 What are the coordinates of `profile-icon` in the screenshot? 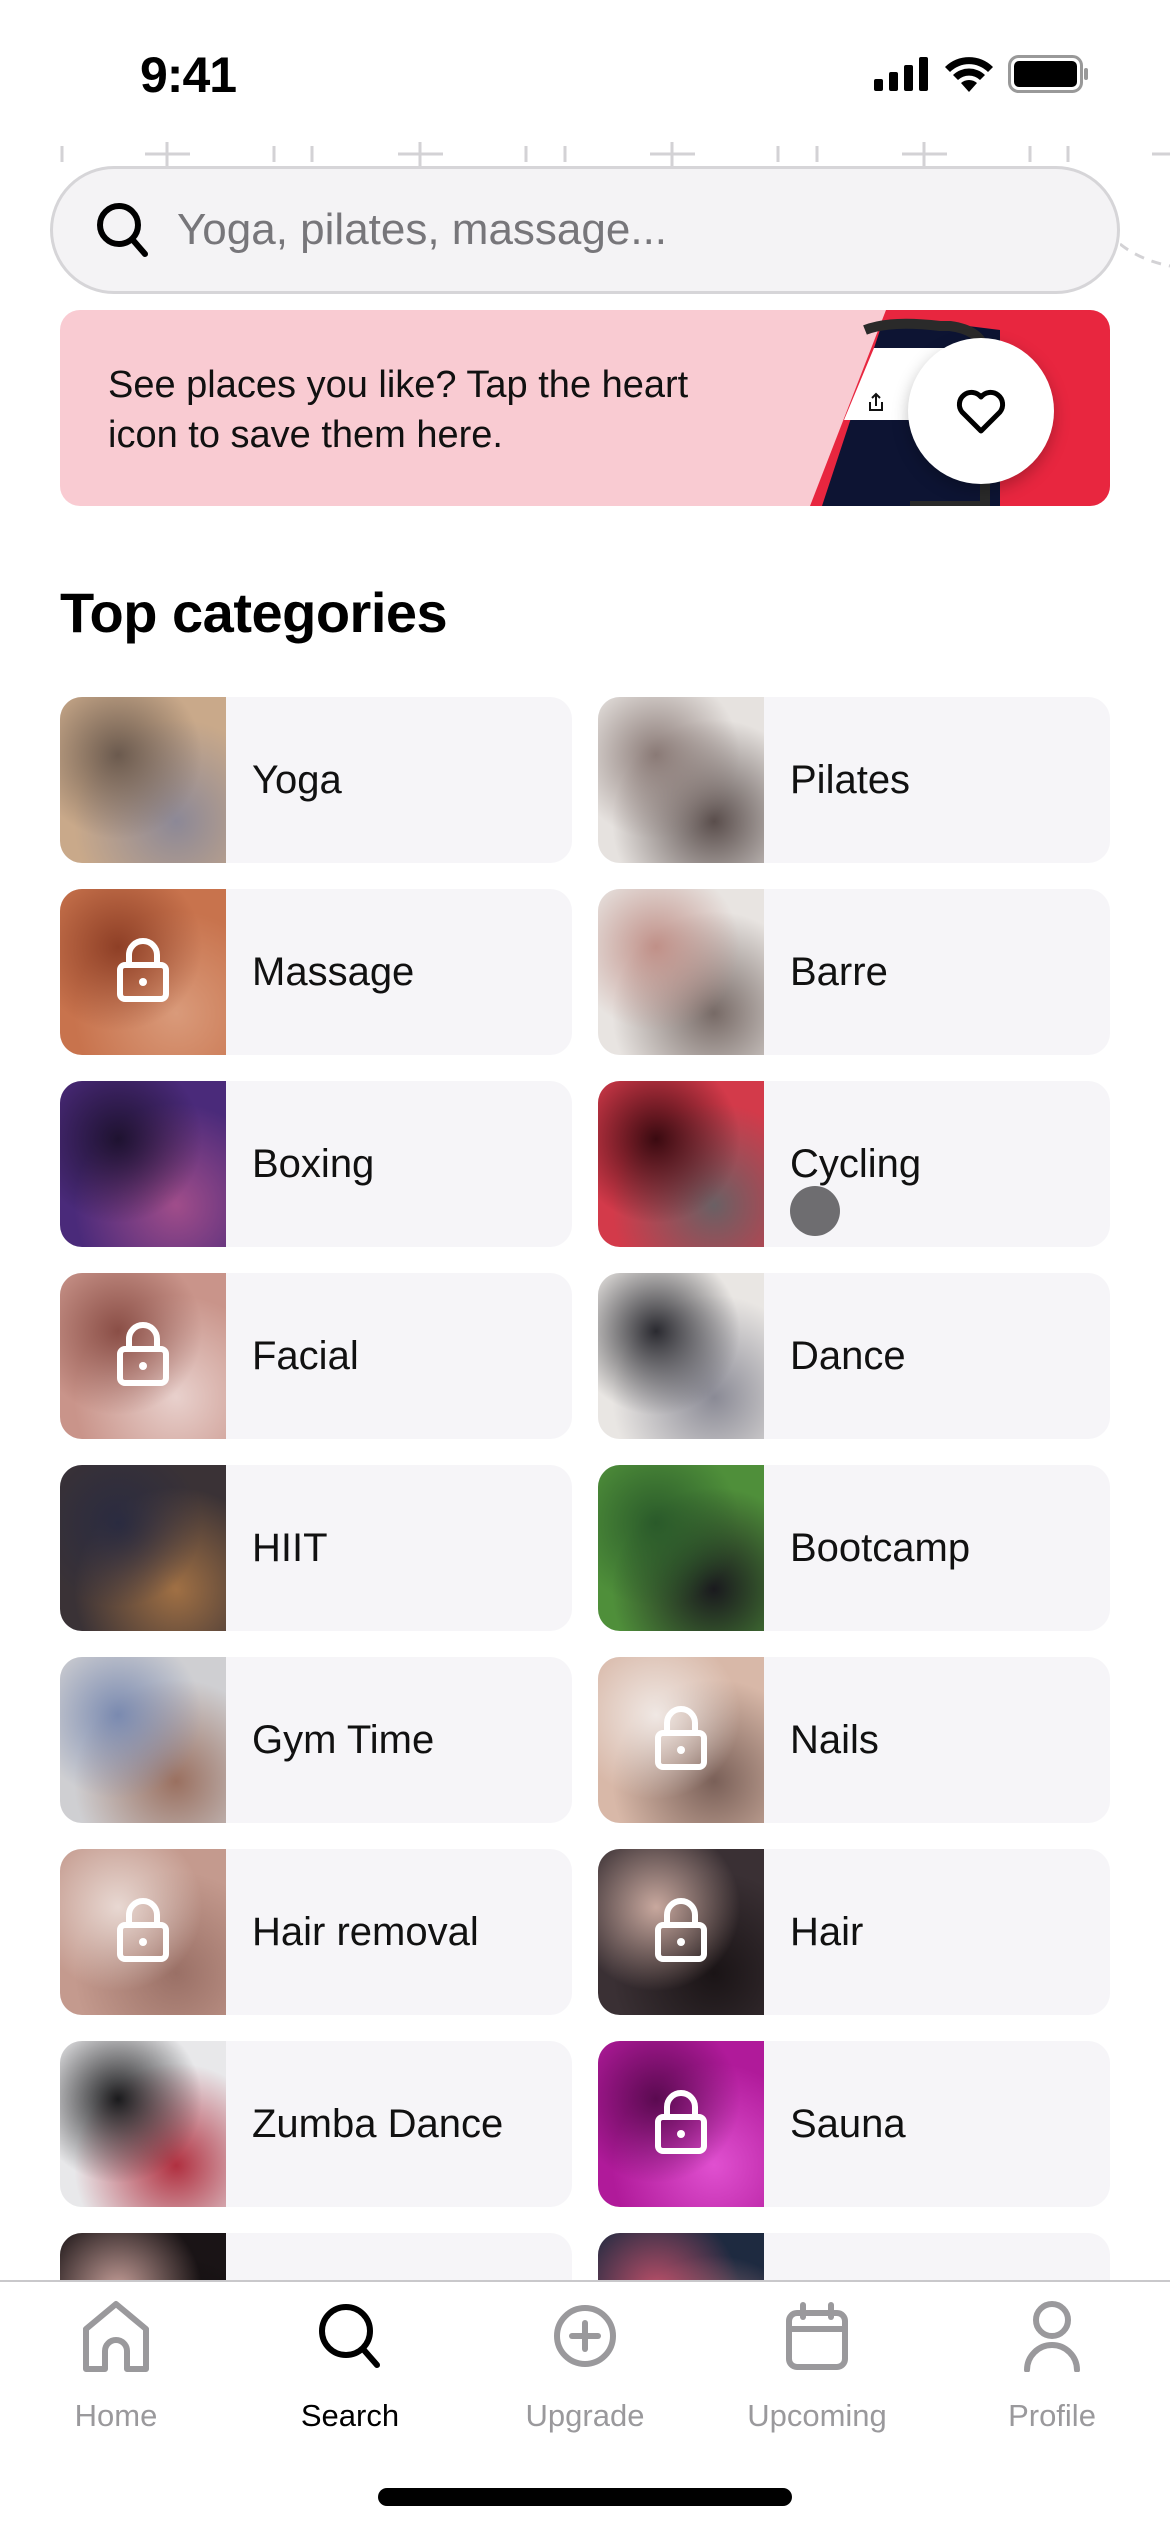 It's located at (1052, 2336).